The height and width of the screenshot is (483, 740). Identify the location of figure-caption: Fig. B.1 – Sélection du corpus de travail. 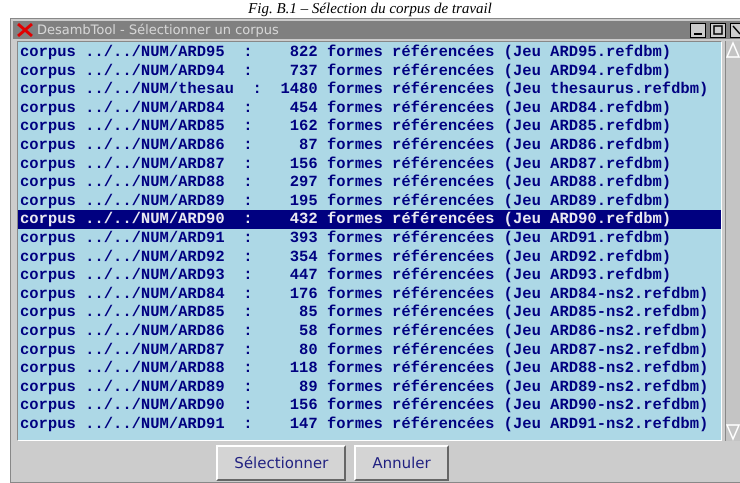
(370, 9).